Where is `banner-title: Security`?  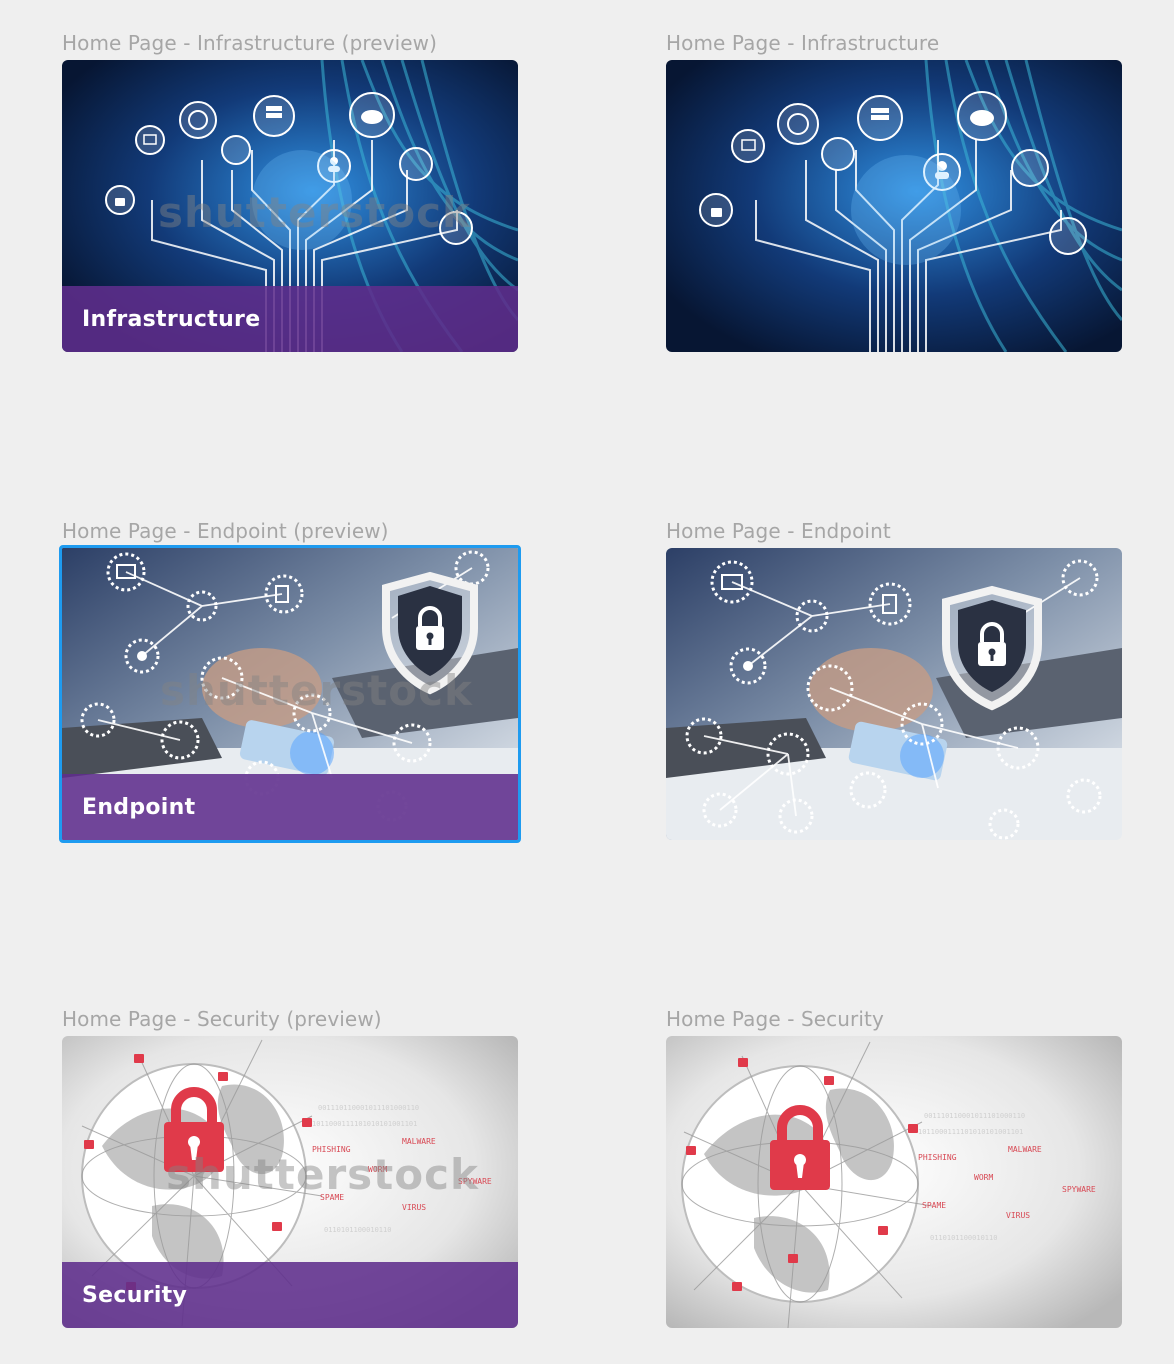 banner-title: Security is located at coordinates (135, 1295).